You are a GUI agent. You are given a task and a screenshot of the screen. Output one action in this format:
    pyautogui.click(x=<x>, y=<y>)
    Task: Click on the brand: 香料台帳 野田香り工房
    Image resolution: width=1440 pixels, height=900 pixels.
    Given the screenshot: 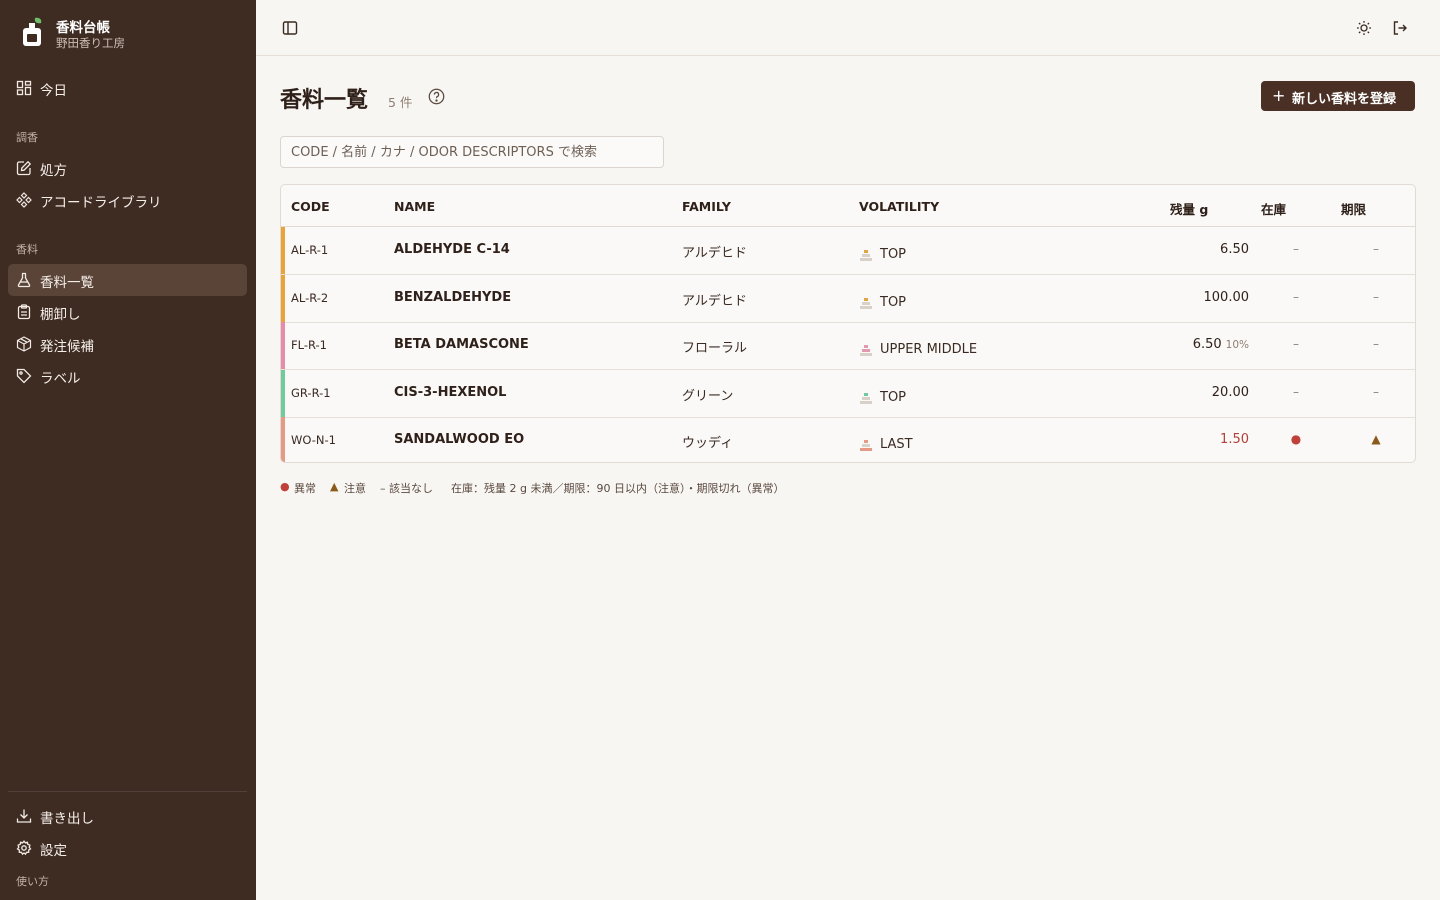 What is the action you would take?
    pyautogui.click(x=131, y=34)
    